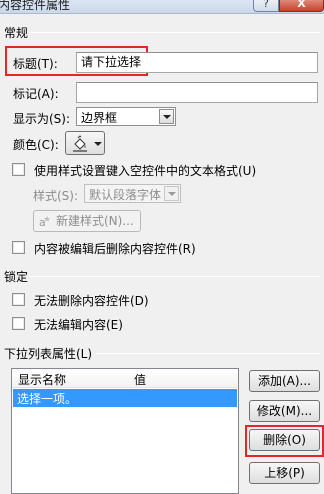 This screenshot has height=494, width=324. I want to click on cannot-edit-checkbox, so click(18, 323).